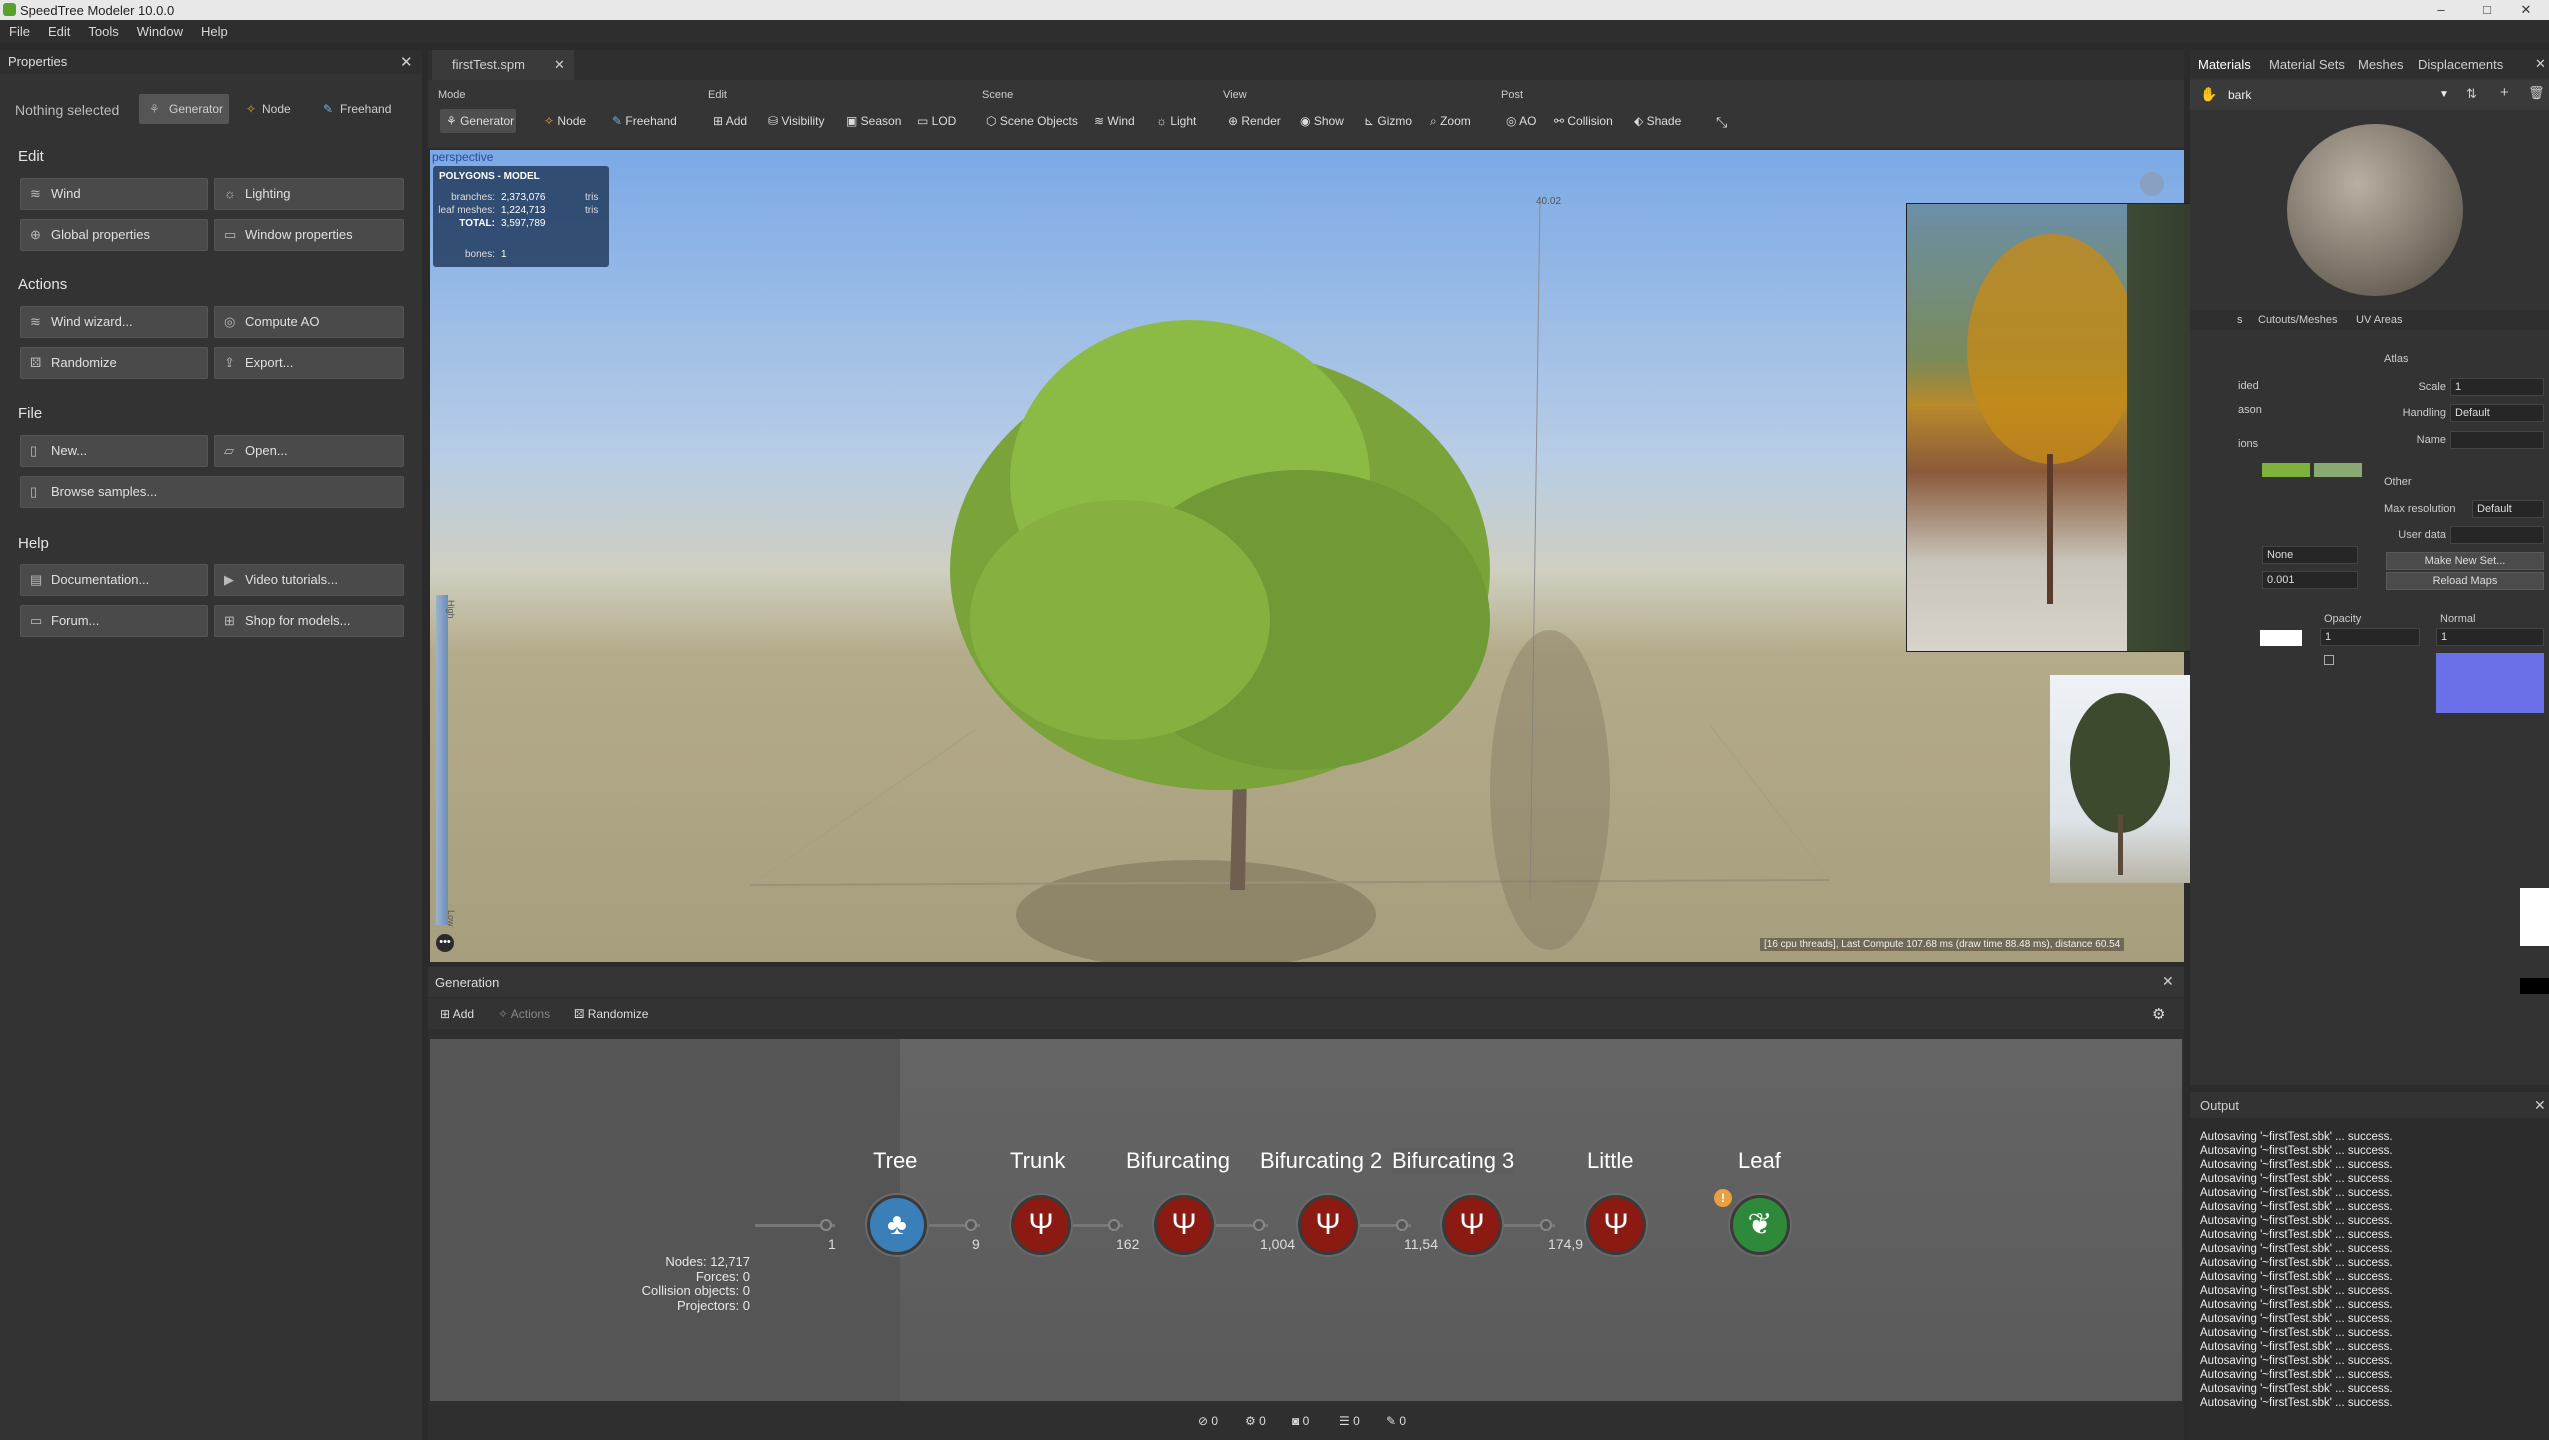 The height and width of the screenshot is (1440, 2549). Describe the element at coordinates (2152, 184) in the screenshot. I see `camera-orbit-icon` at that location.